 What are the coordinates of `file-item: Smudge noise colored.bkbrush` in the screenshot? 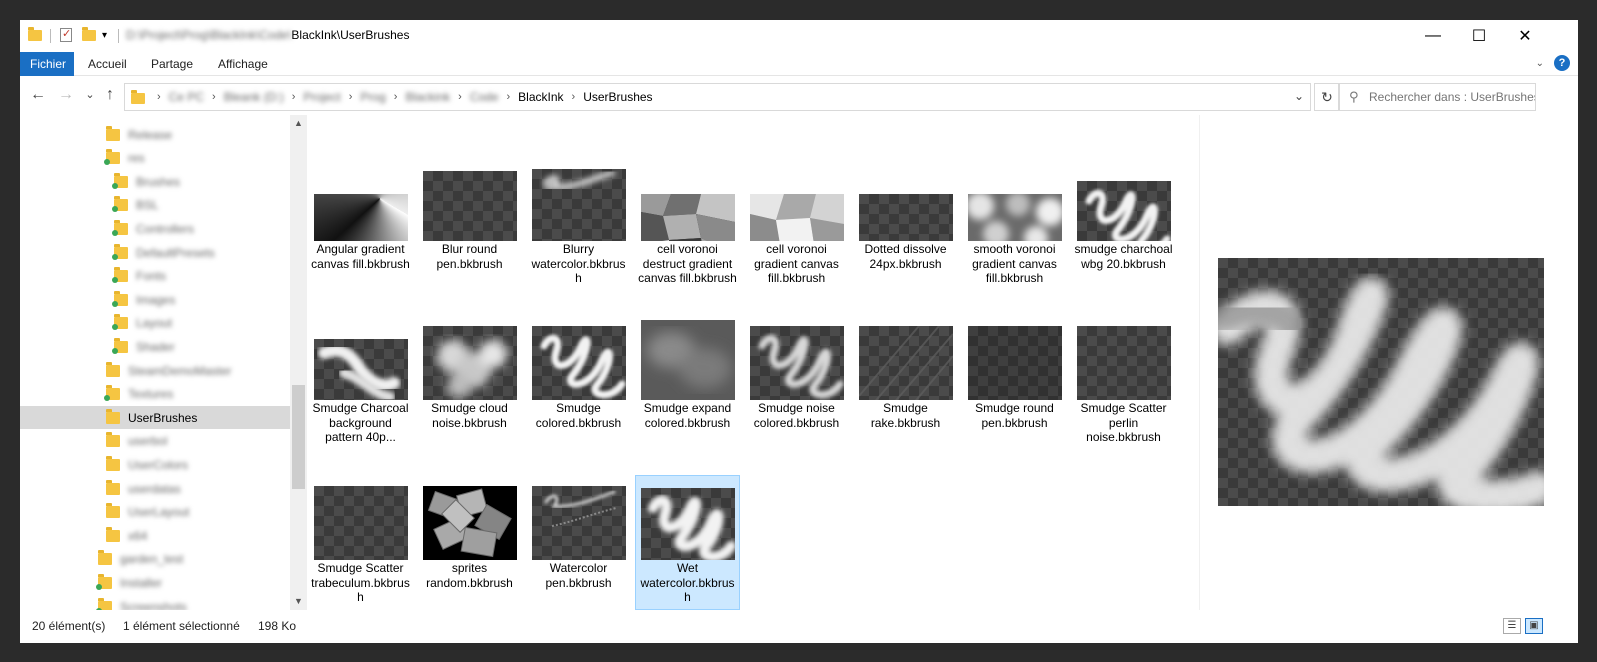 It's located at (796, 375).